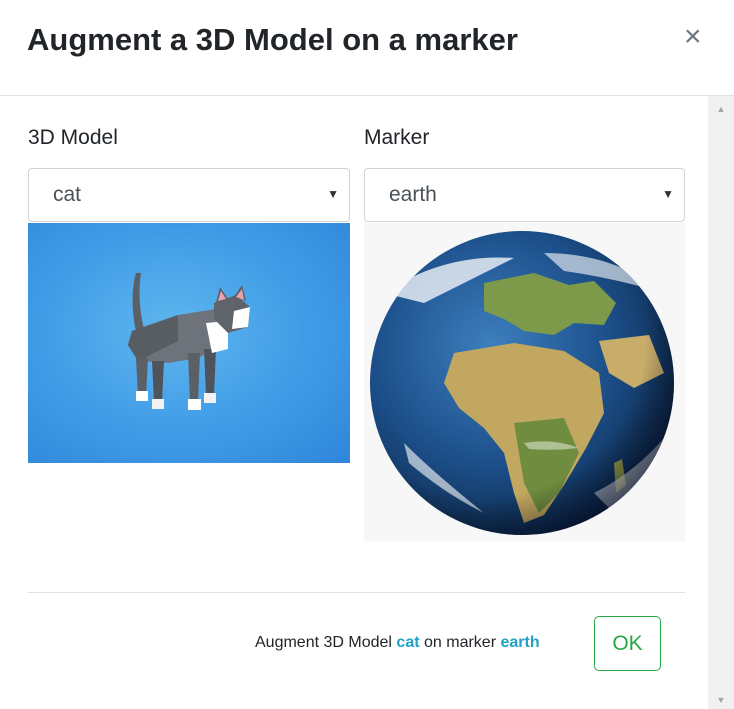 Image resolution: width=734 pixels, height=709 pixels. What do you see at coordinates (356, 592) in the screenshot?
I see `footer-divider` at bounding box center [356, 592].